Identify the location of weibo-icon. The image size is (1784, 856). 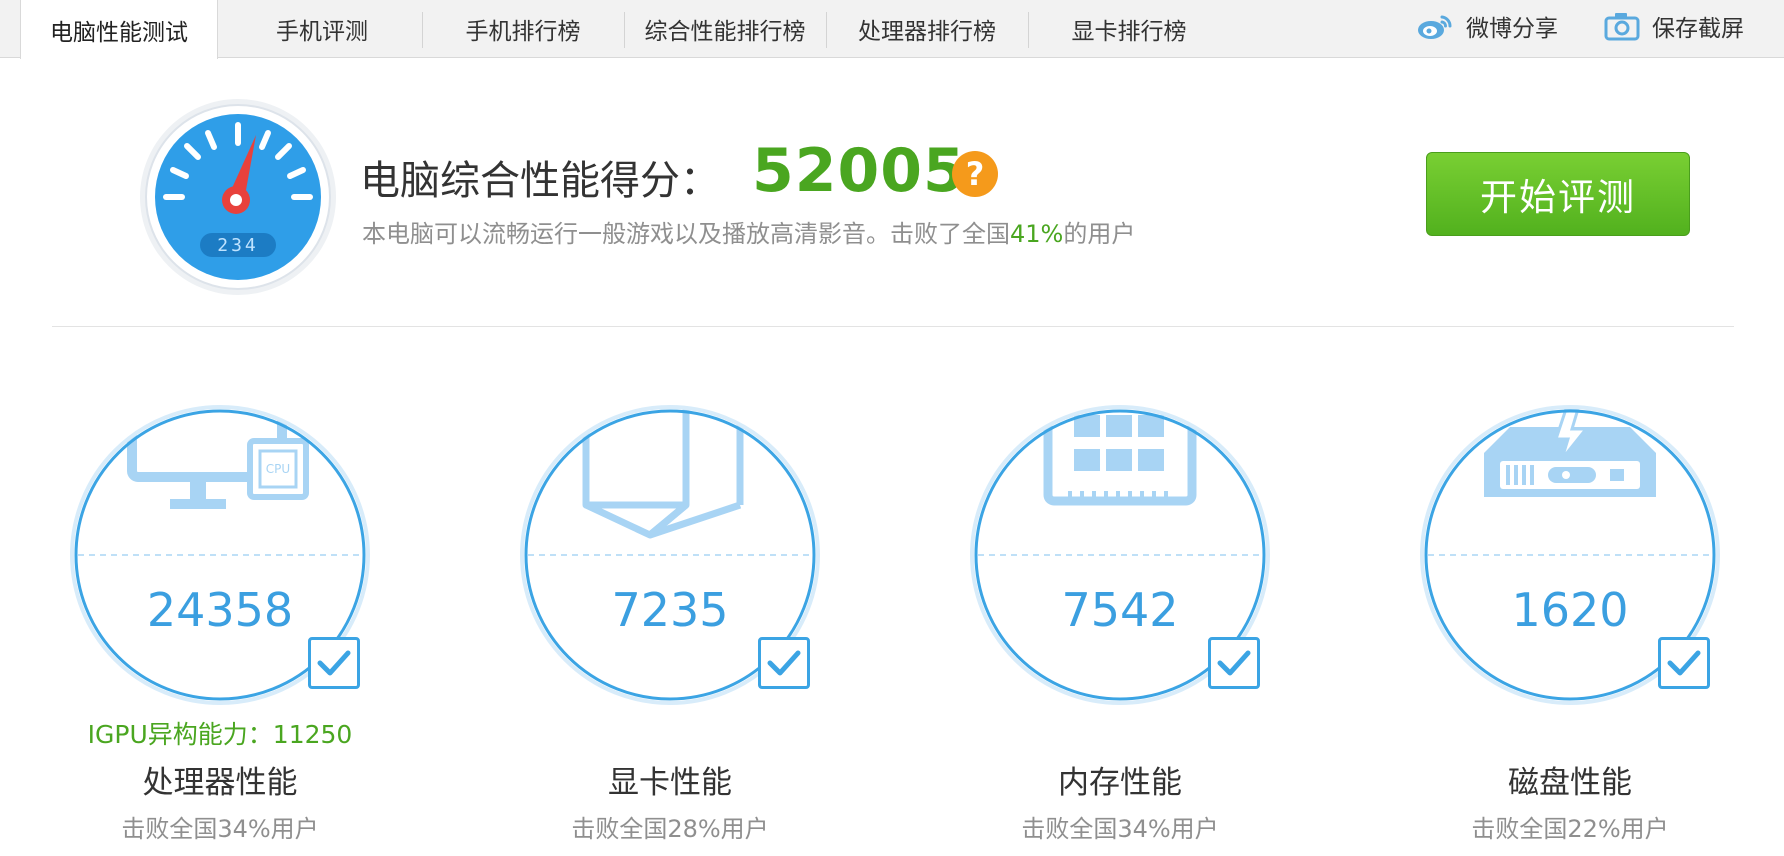
(1435, 27).